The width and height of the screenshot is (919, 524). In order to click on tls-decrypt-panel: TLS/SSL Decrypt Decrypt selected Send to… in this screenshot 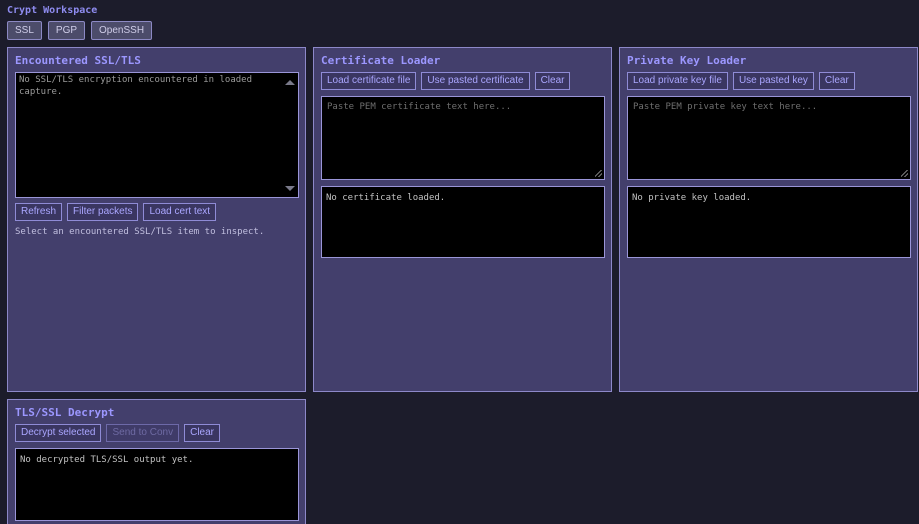, I will do `click(156, 461)`.